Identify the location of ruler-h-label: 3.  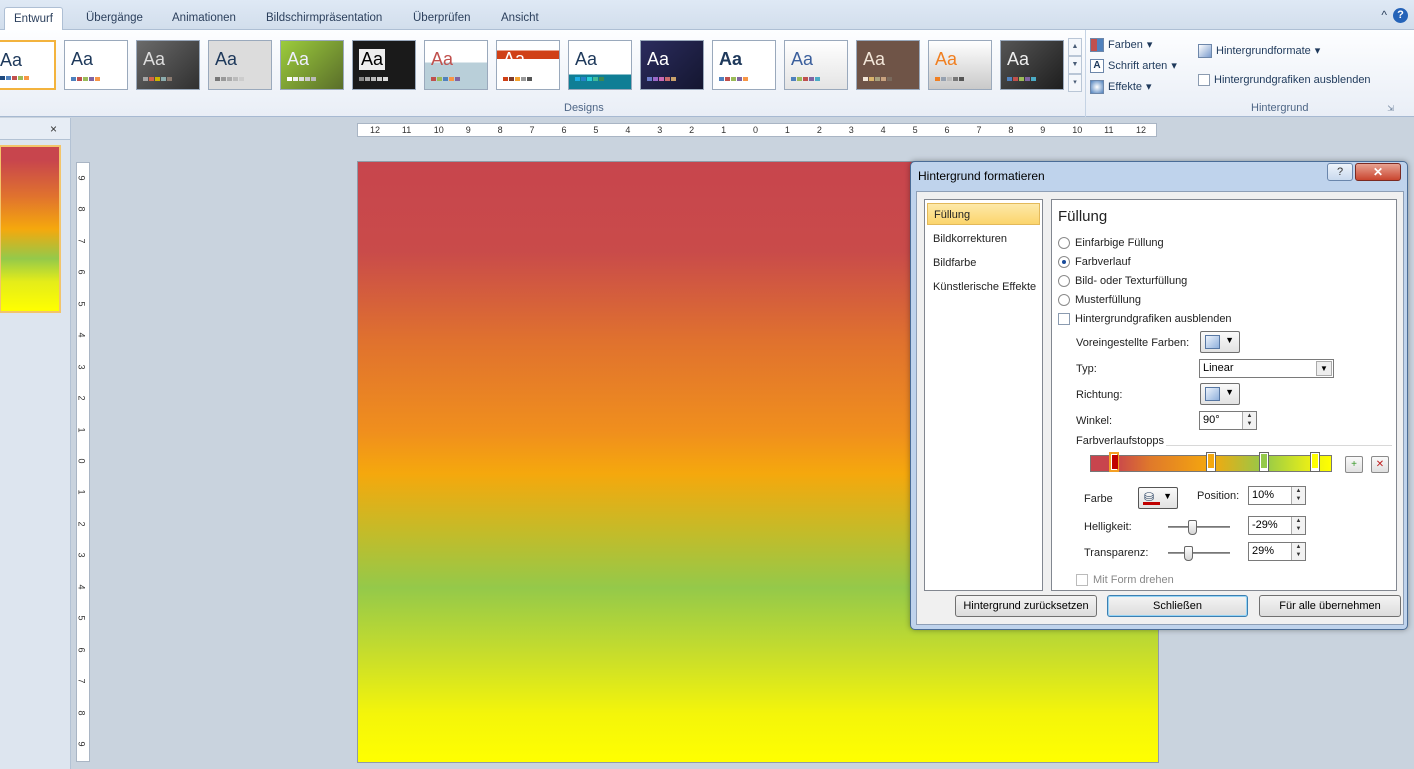
(660, 130).